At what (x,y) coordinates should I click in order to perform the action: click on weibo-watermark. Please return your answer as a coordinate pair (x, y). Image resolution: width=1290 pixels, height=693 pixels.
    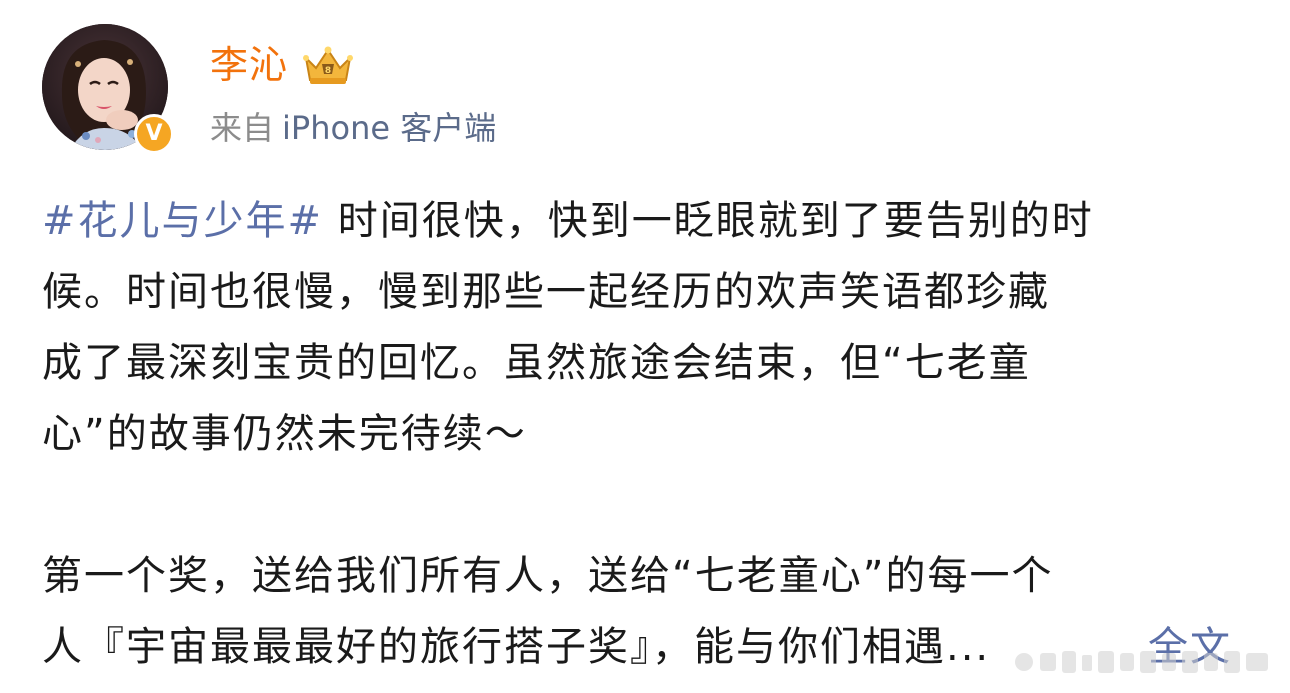
    Looking at the image, I should click on (1145, 662).